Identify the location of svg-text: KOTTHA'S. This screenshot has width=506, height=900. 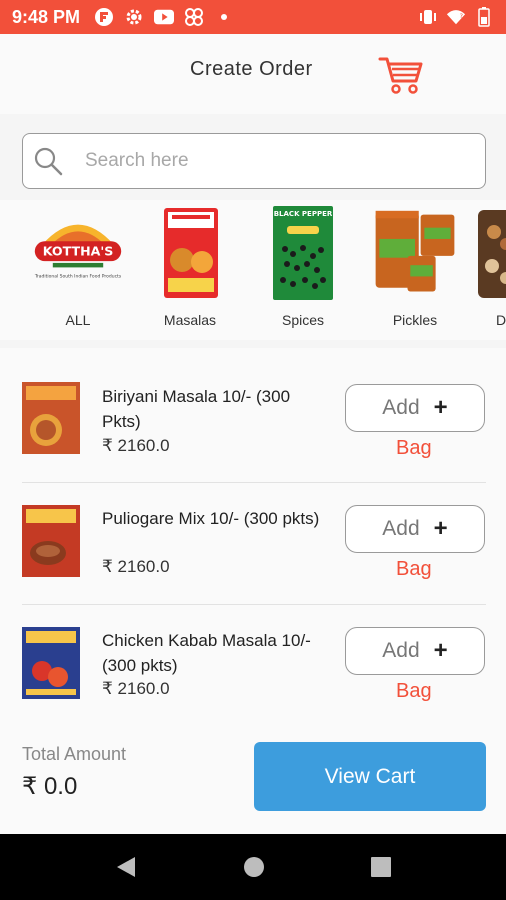
(78, 251).